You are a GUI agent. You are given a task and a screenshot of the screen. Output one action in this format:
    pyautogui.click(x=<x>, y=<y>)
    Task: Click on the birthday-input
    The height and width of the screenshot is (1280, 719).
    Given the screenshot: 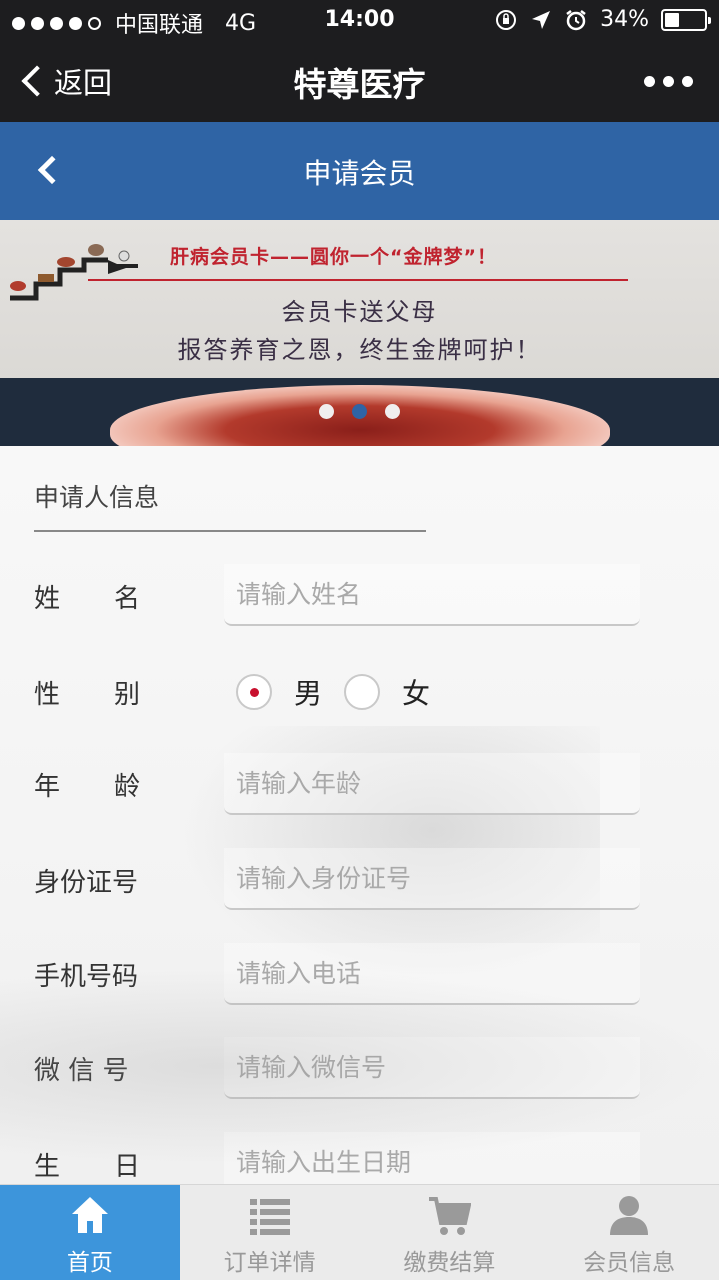 What is the action you would take?
    pyautogui.click(x=438, y=1162)
    